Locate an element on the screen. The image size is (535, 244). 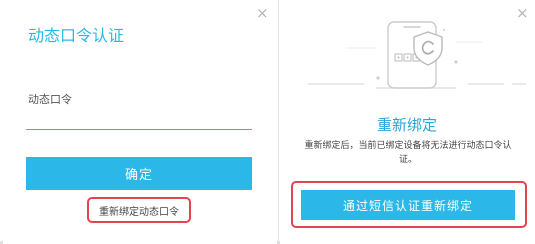
rebind-dynamic-password-link: 重新绑定动态口令 is located at coordinates (139, 210).